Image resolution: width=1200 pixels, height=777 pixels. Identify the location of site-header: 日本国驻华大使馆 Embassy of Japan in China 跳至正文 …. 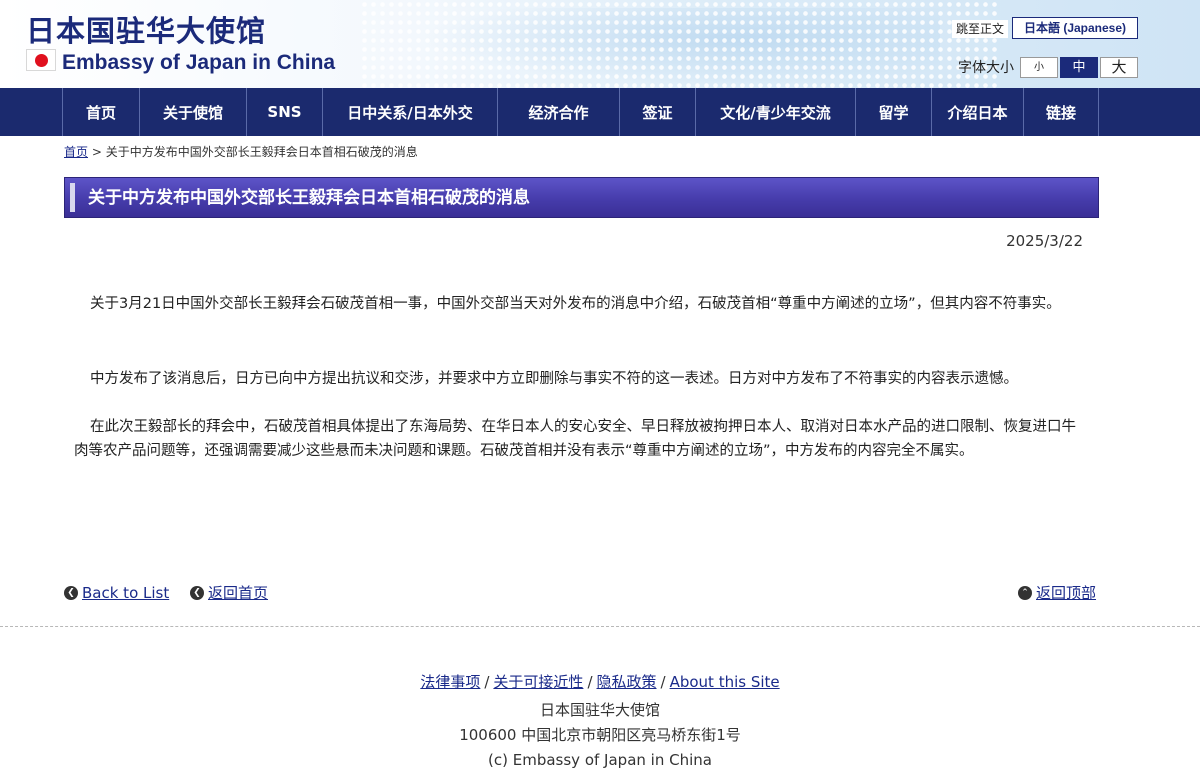
(600, 44).